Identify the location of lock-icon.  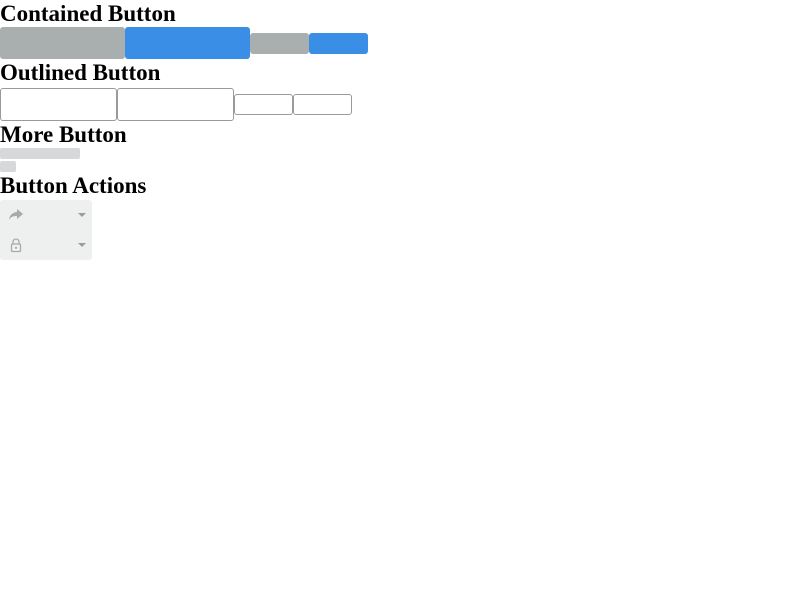
(16, 245).